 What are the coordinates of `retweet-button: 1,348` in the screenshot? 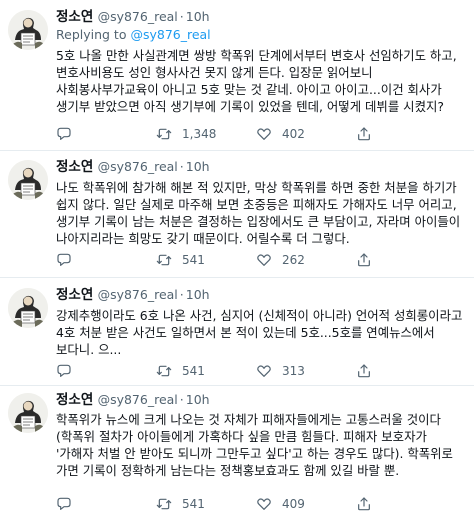 It's located at (206, 134).